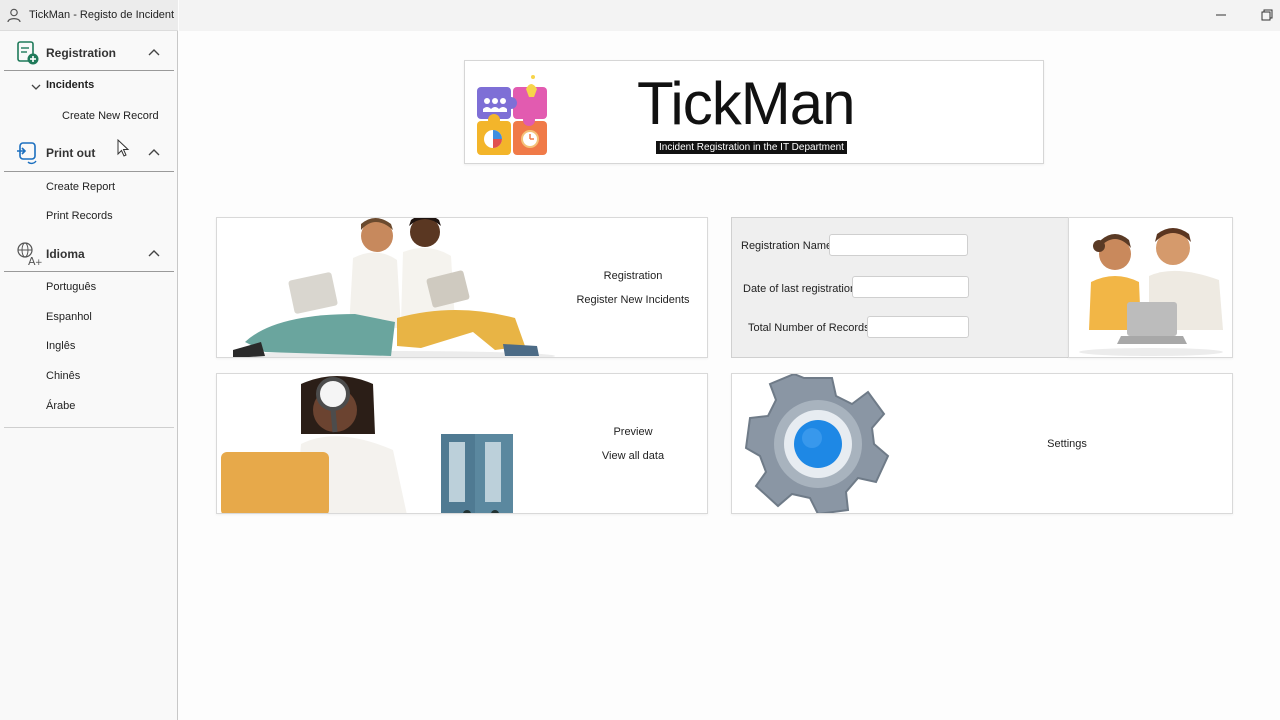 This screenshot has width=1280, height=720. What do you see at coordinates (70, 85) in the screenshot?
I see `incidents-group-label: Incidents` at bounding box center [70, 85].